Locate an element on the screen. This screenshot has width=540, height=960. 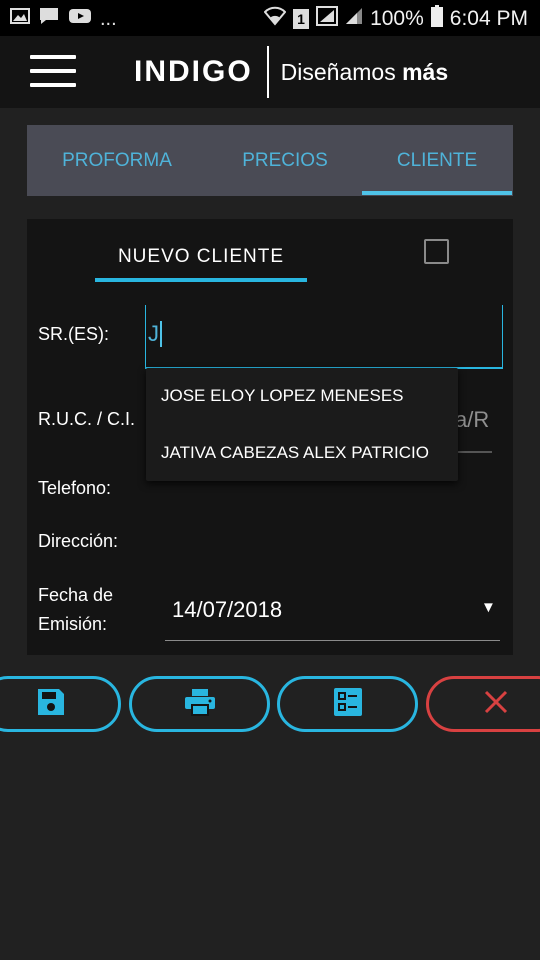
tab-bar: PROFORMA PRECIOS CLIENTE is located at coordinates (270, 160).